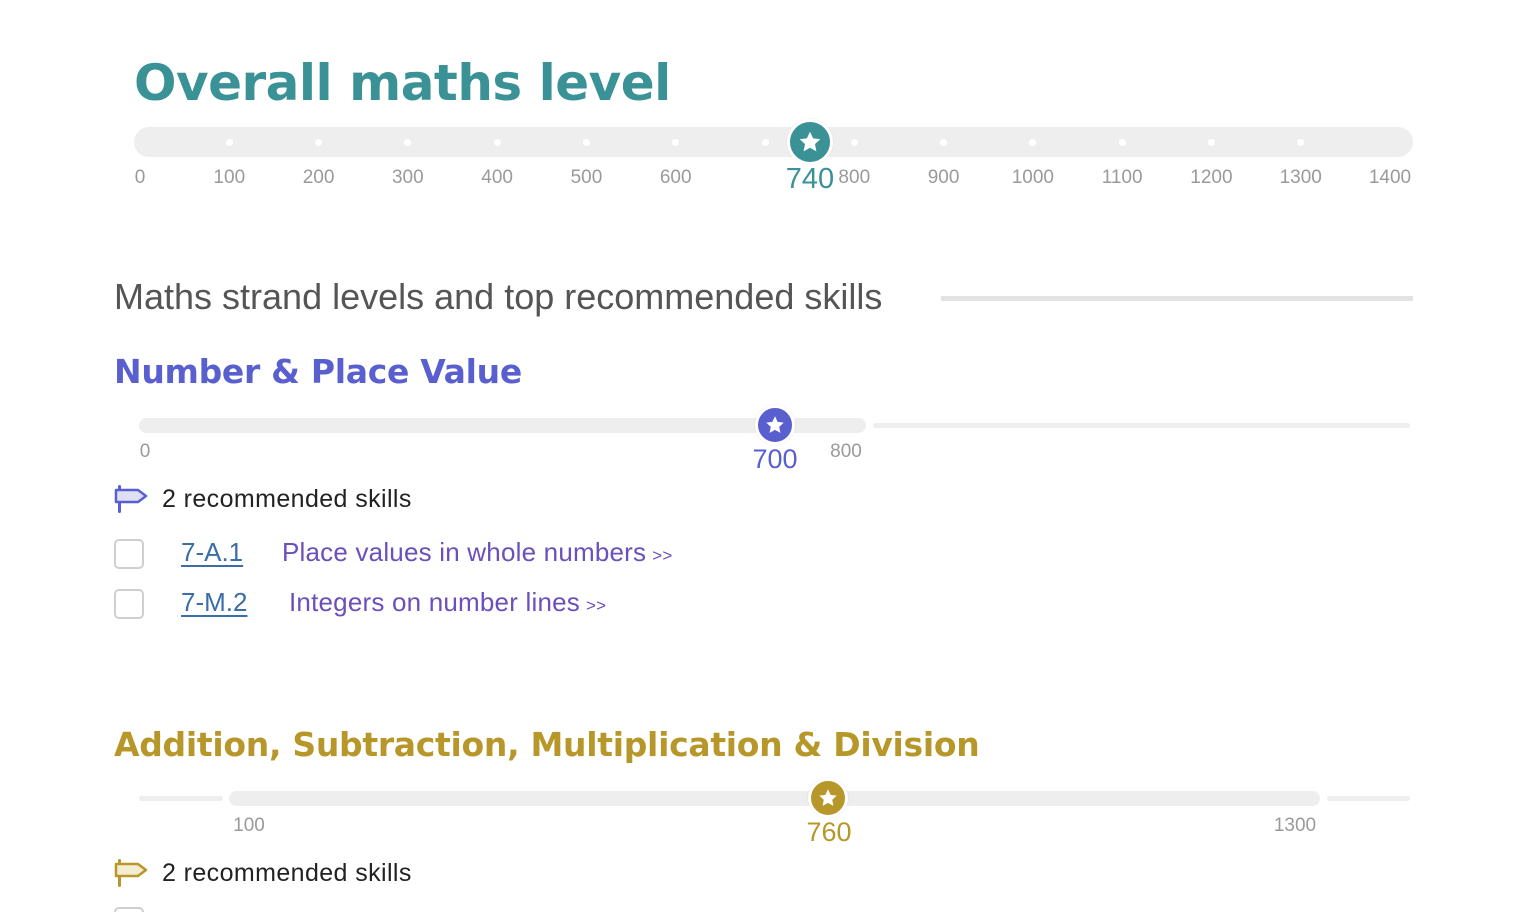  What do you see at coordinates (1390, 177) in the screenshot?
I see `overall-scale-tick-label: 1400` at bounding box center [1390, 177].